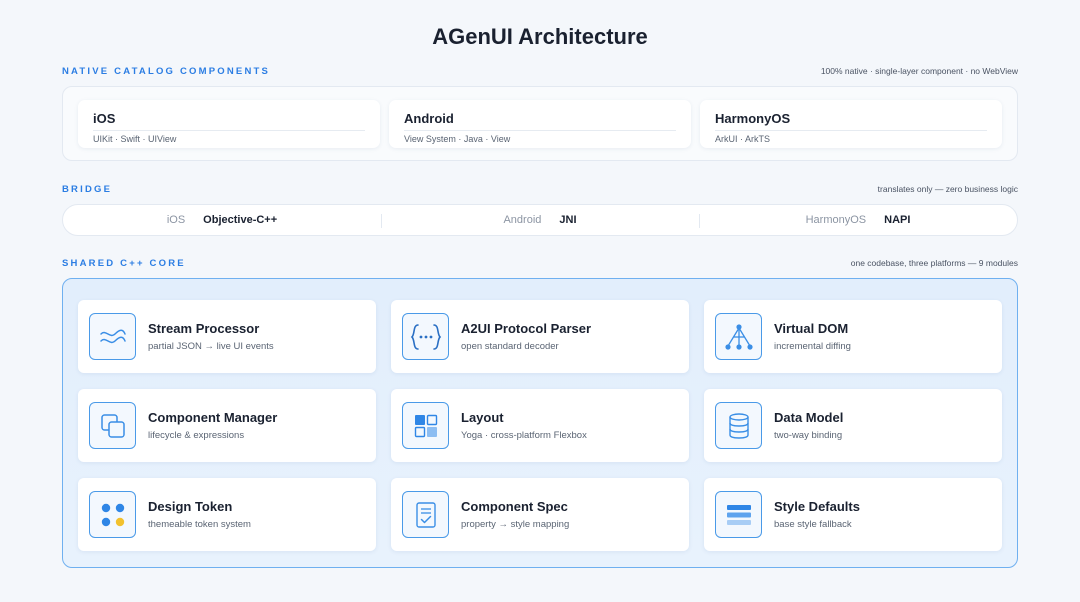  What do you see at coordinates (813, 524) in the screenshot?
I see `module-desc: base style fallback` at bounding box center [813, 524].